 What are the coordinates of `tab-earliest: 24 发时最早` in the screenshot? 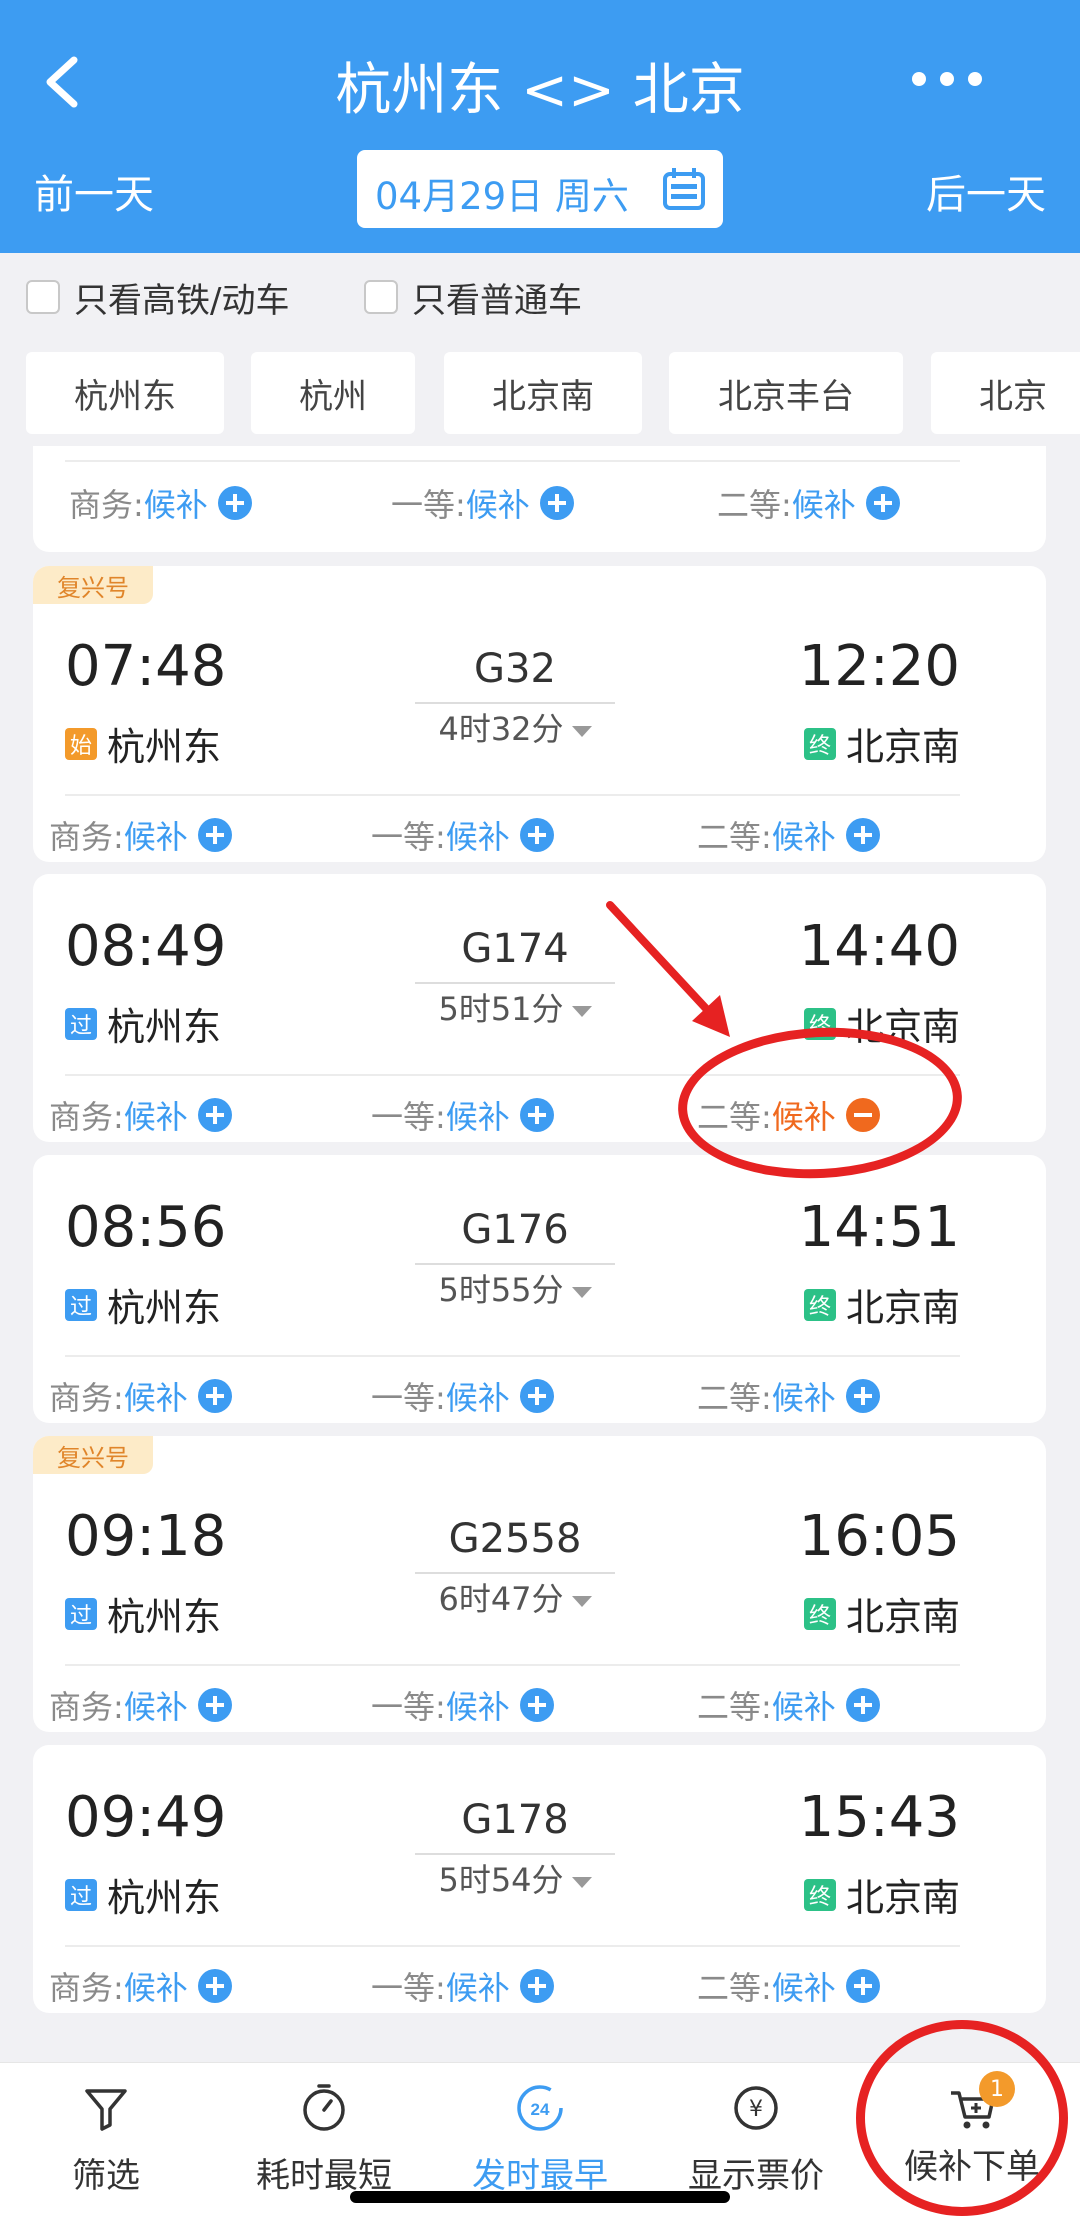 It's located at (540, 2139).